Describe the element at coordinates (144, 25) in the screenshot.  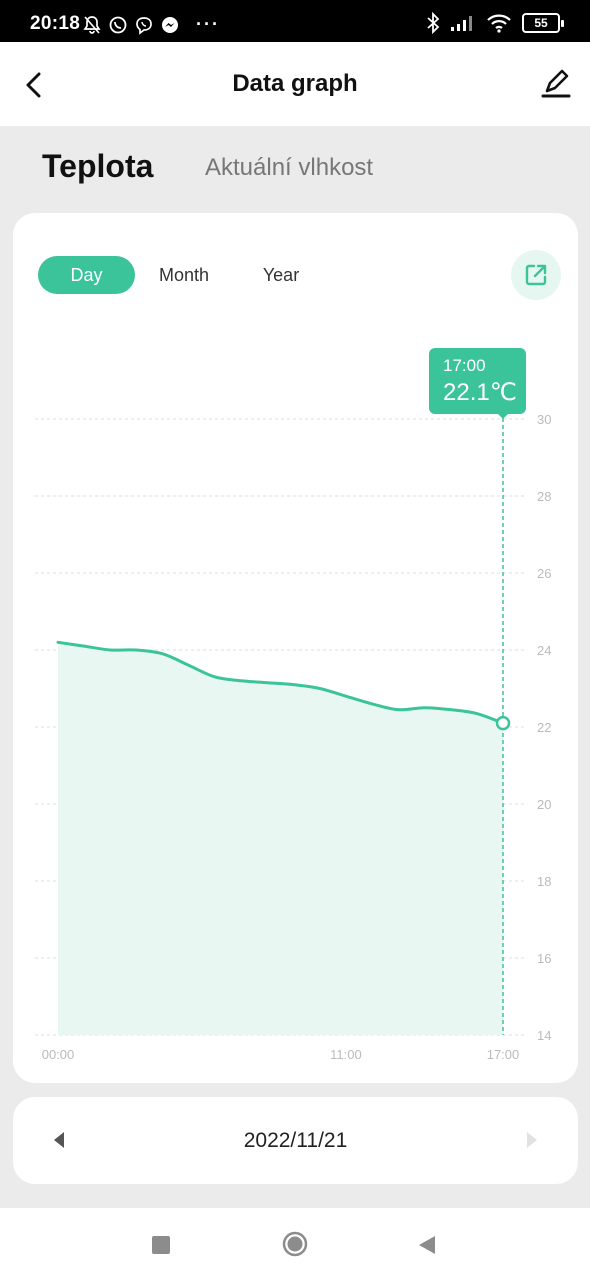
I see `viber-icon` at that location.